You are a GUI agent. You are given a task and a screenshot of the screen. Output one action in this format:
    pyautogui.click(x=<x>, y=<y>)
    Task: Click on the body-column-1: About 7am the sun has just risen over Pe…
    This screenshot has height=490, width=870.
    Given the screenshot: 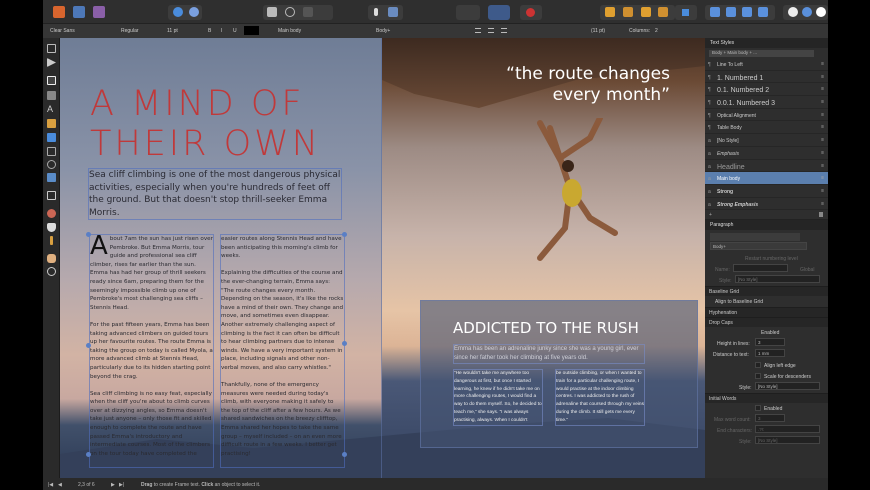 What is the action you would take?
    pyautogui.click(x=151, y=351)
    